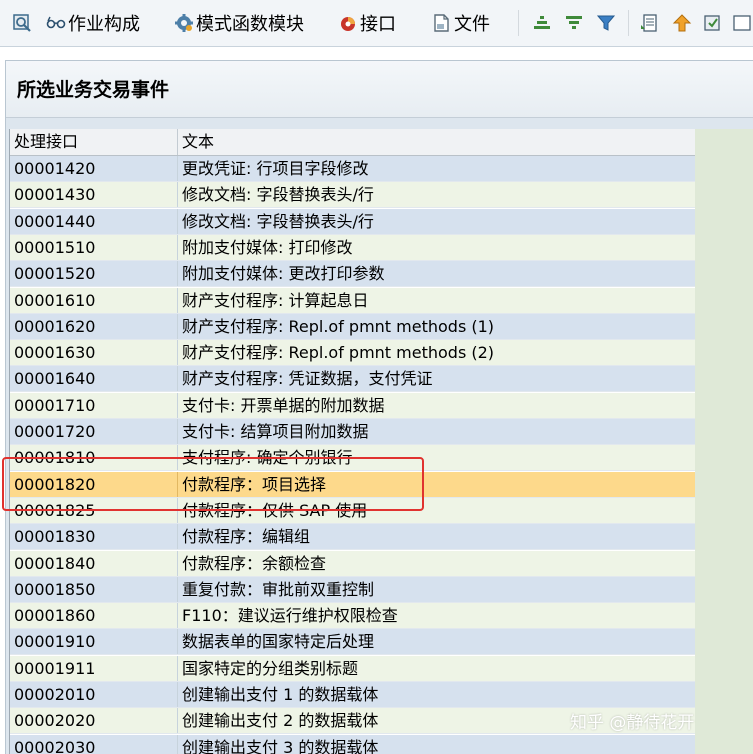 Image resolution: width=753 pixels, height=754 pixels. What do you see at coordinates (437, 273) in the screenshot?
I see `cell-text: 附加支付媒体: 更改打印参数` at bounding box center [437, 273].